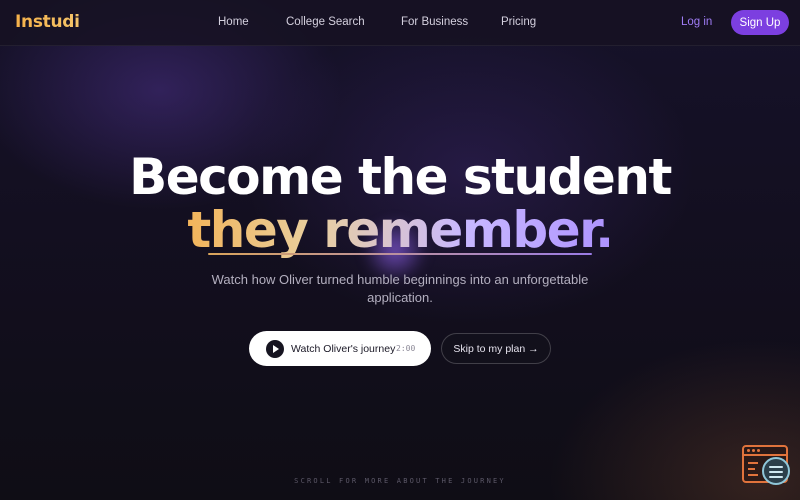 Image resolution: width=800 pixels, height=500 pixels. What do you see at coordinates (696, 22) in the screenshot?
I see `login-link: Log in` at bounding box center [696, 22].